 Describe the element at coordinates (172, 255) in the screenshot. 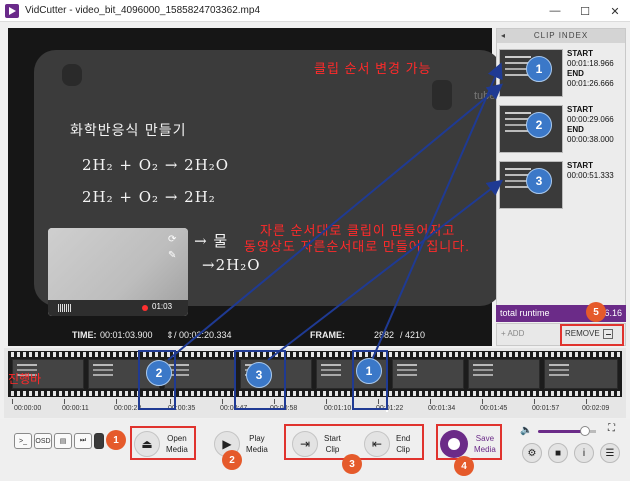

I see `edit-icon: ✎` at that location.